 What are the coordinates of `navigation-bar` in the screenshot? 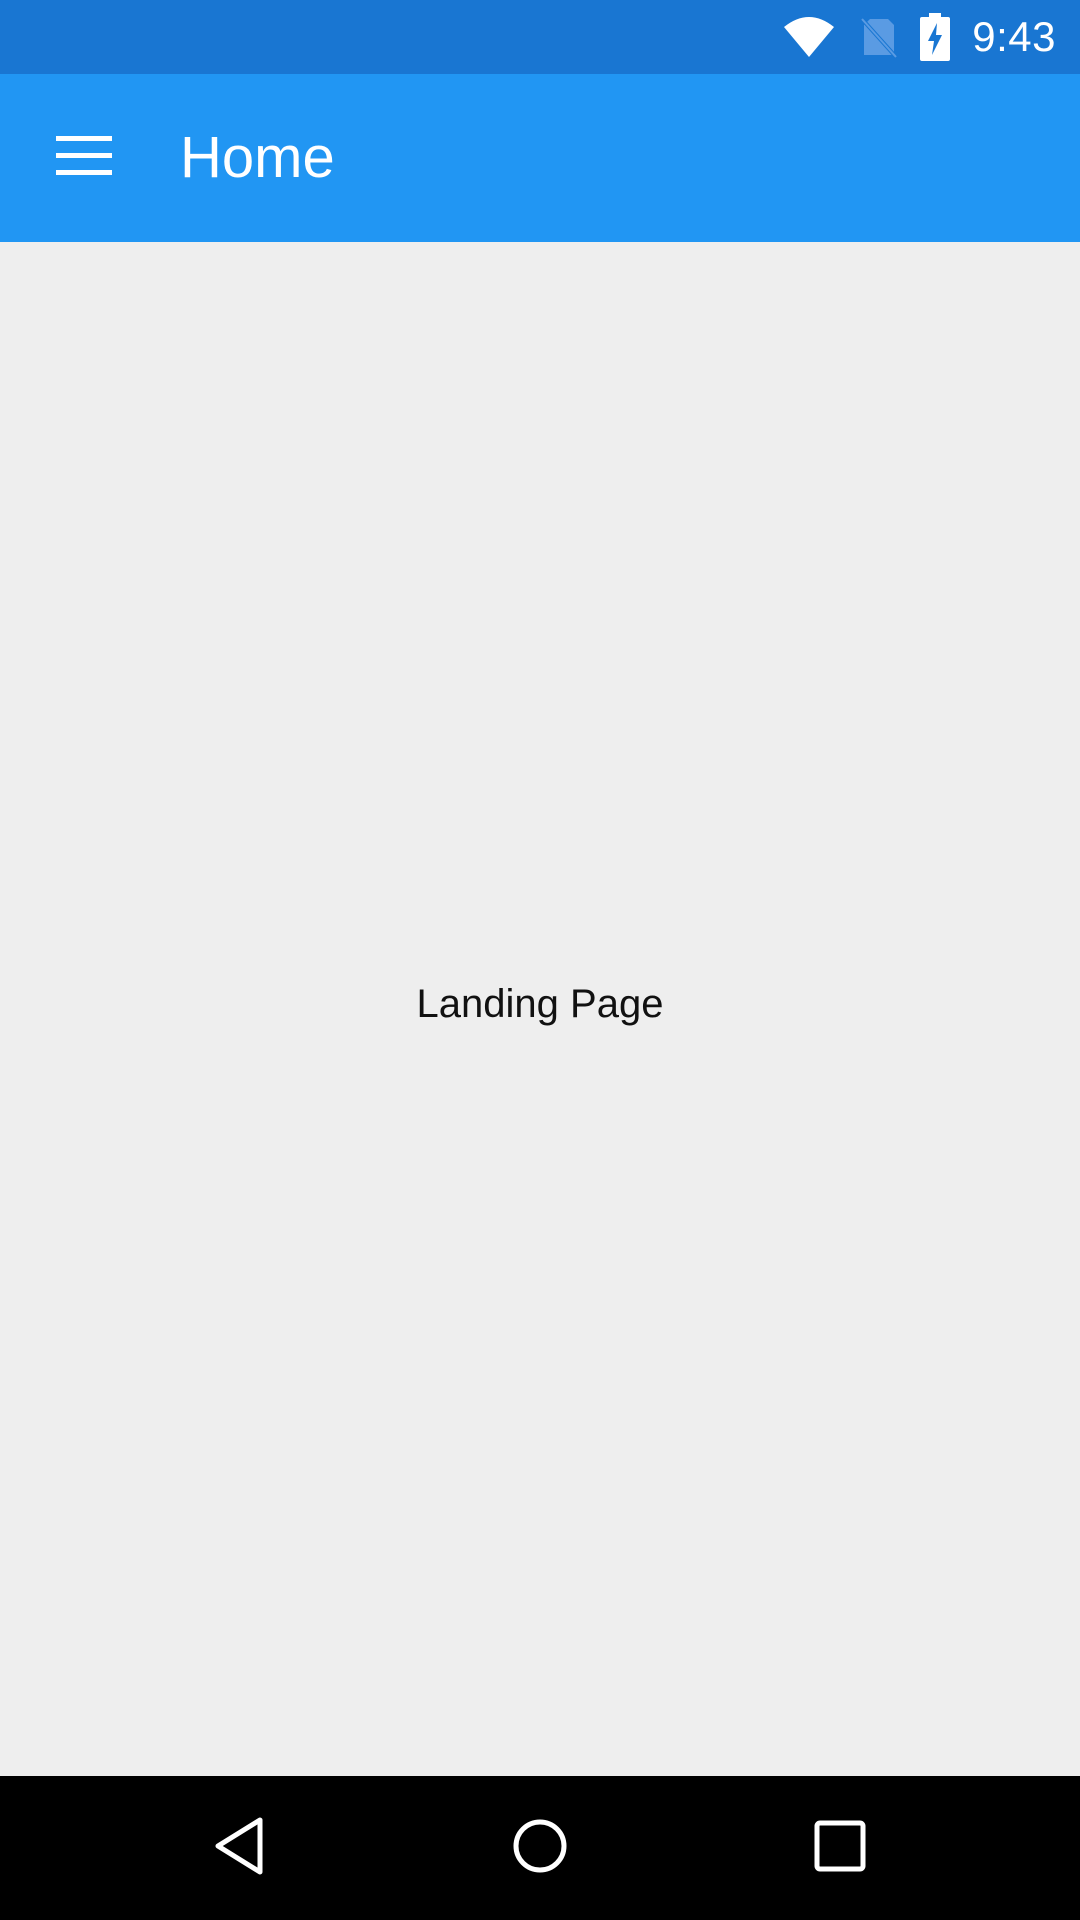 It's located at (540, 1848).